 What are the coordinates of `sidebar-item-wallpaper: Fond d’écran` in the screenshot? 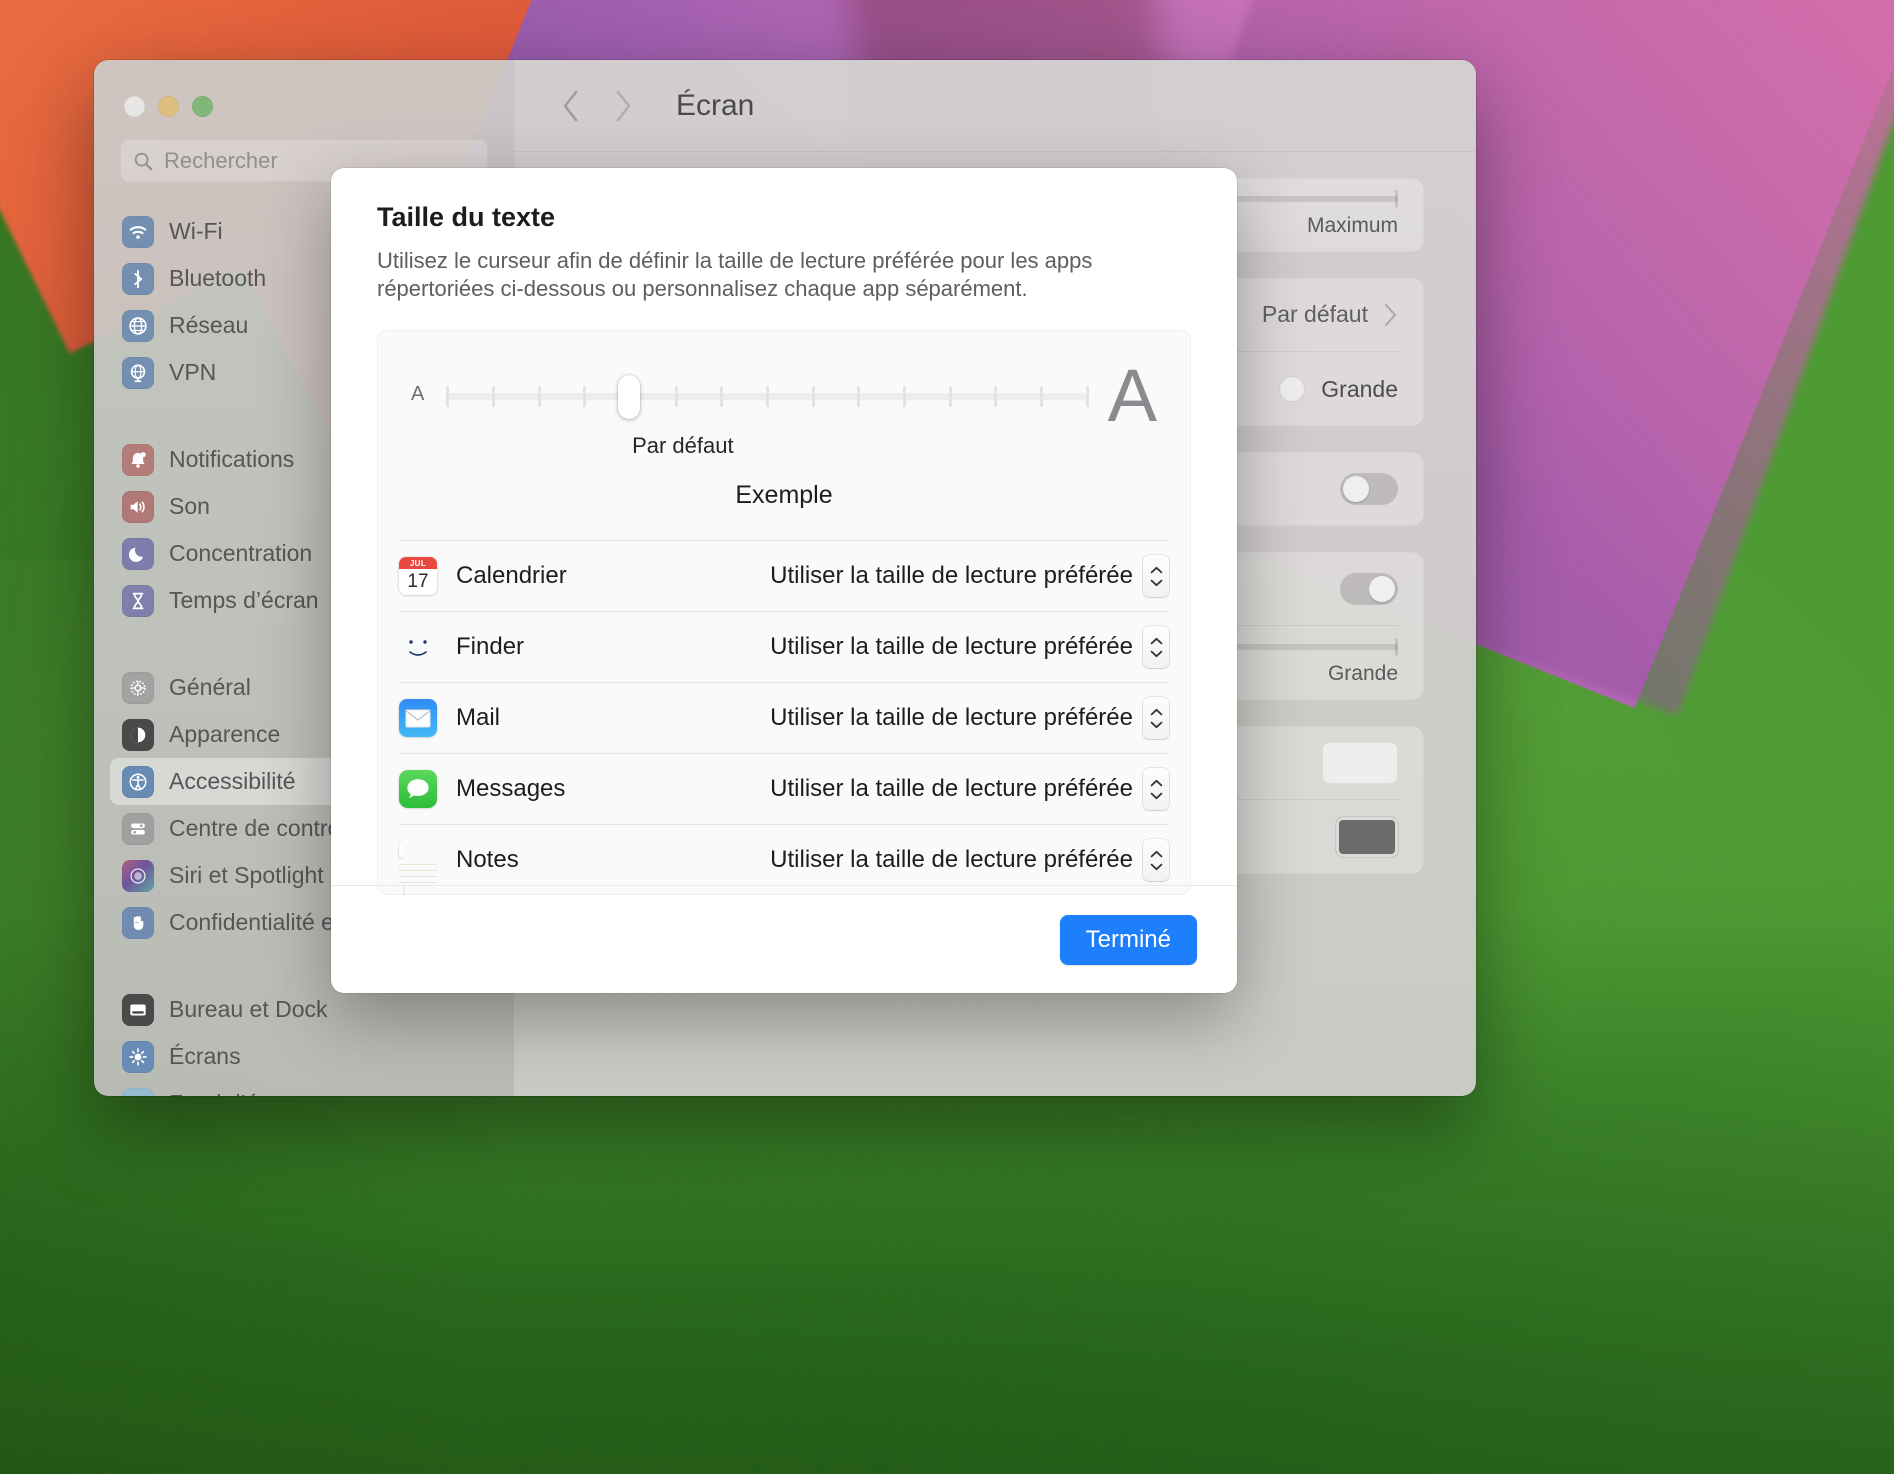 It's located at (304, 1088).